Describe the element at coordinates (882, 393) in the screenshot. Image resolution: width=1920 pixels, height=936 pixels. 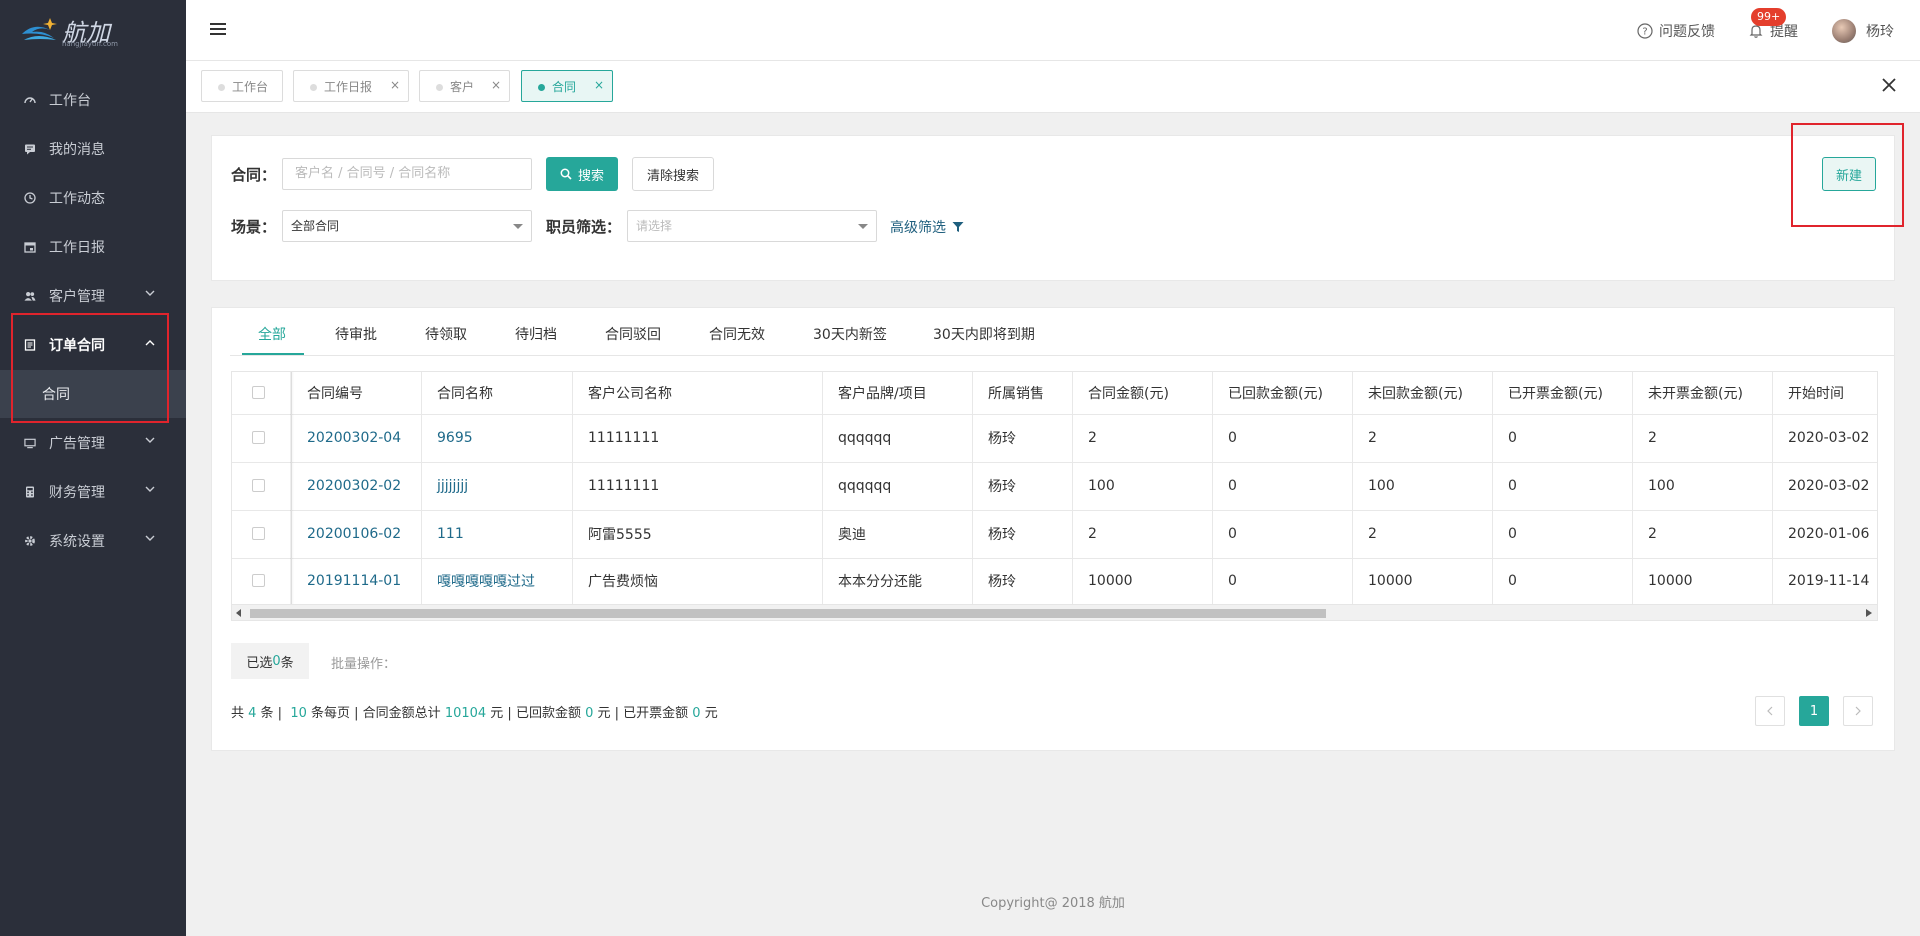
I see `column-header-brand: 客户品牌/项目` at that location.